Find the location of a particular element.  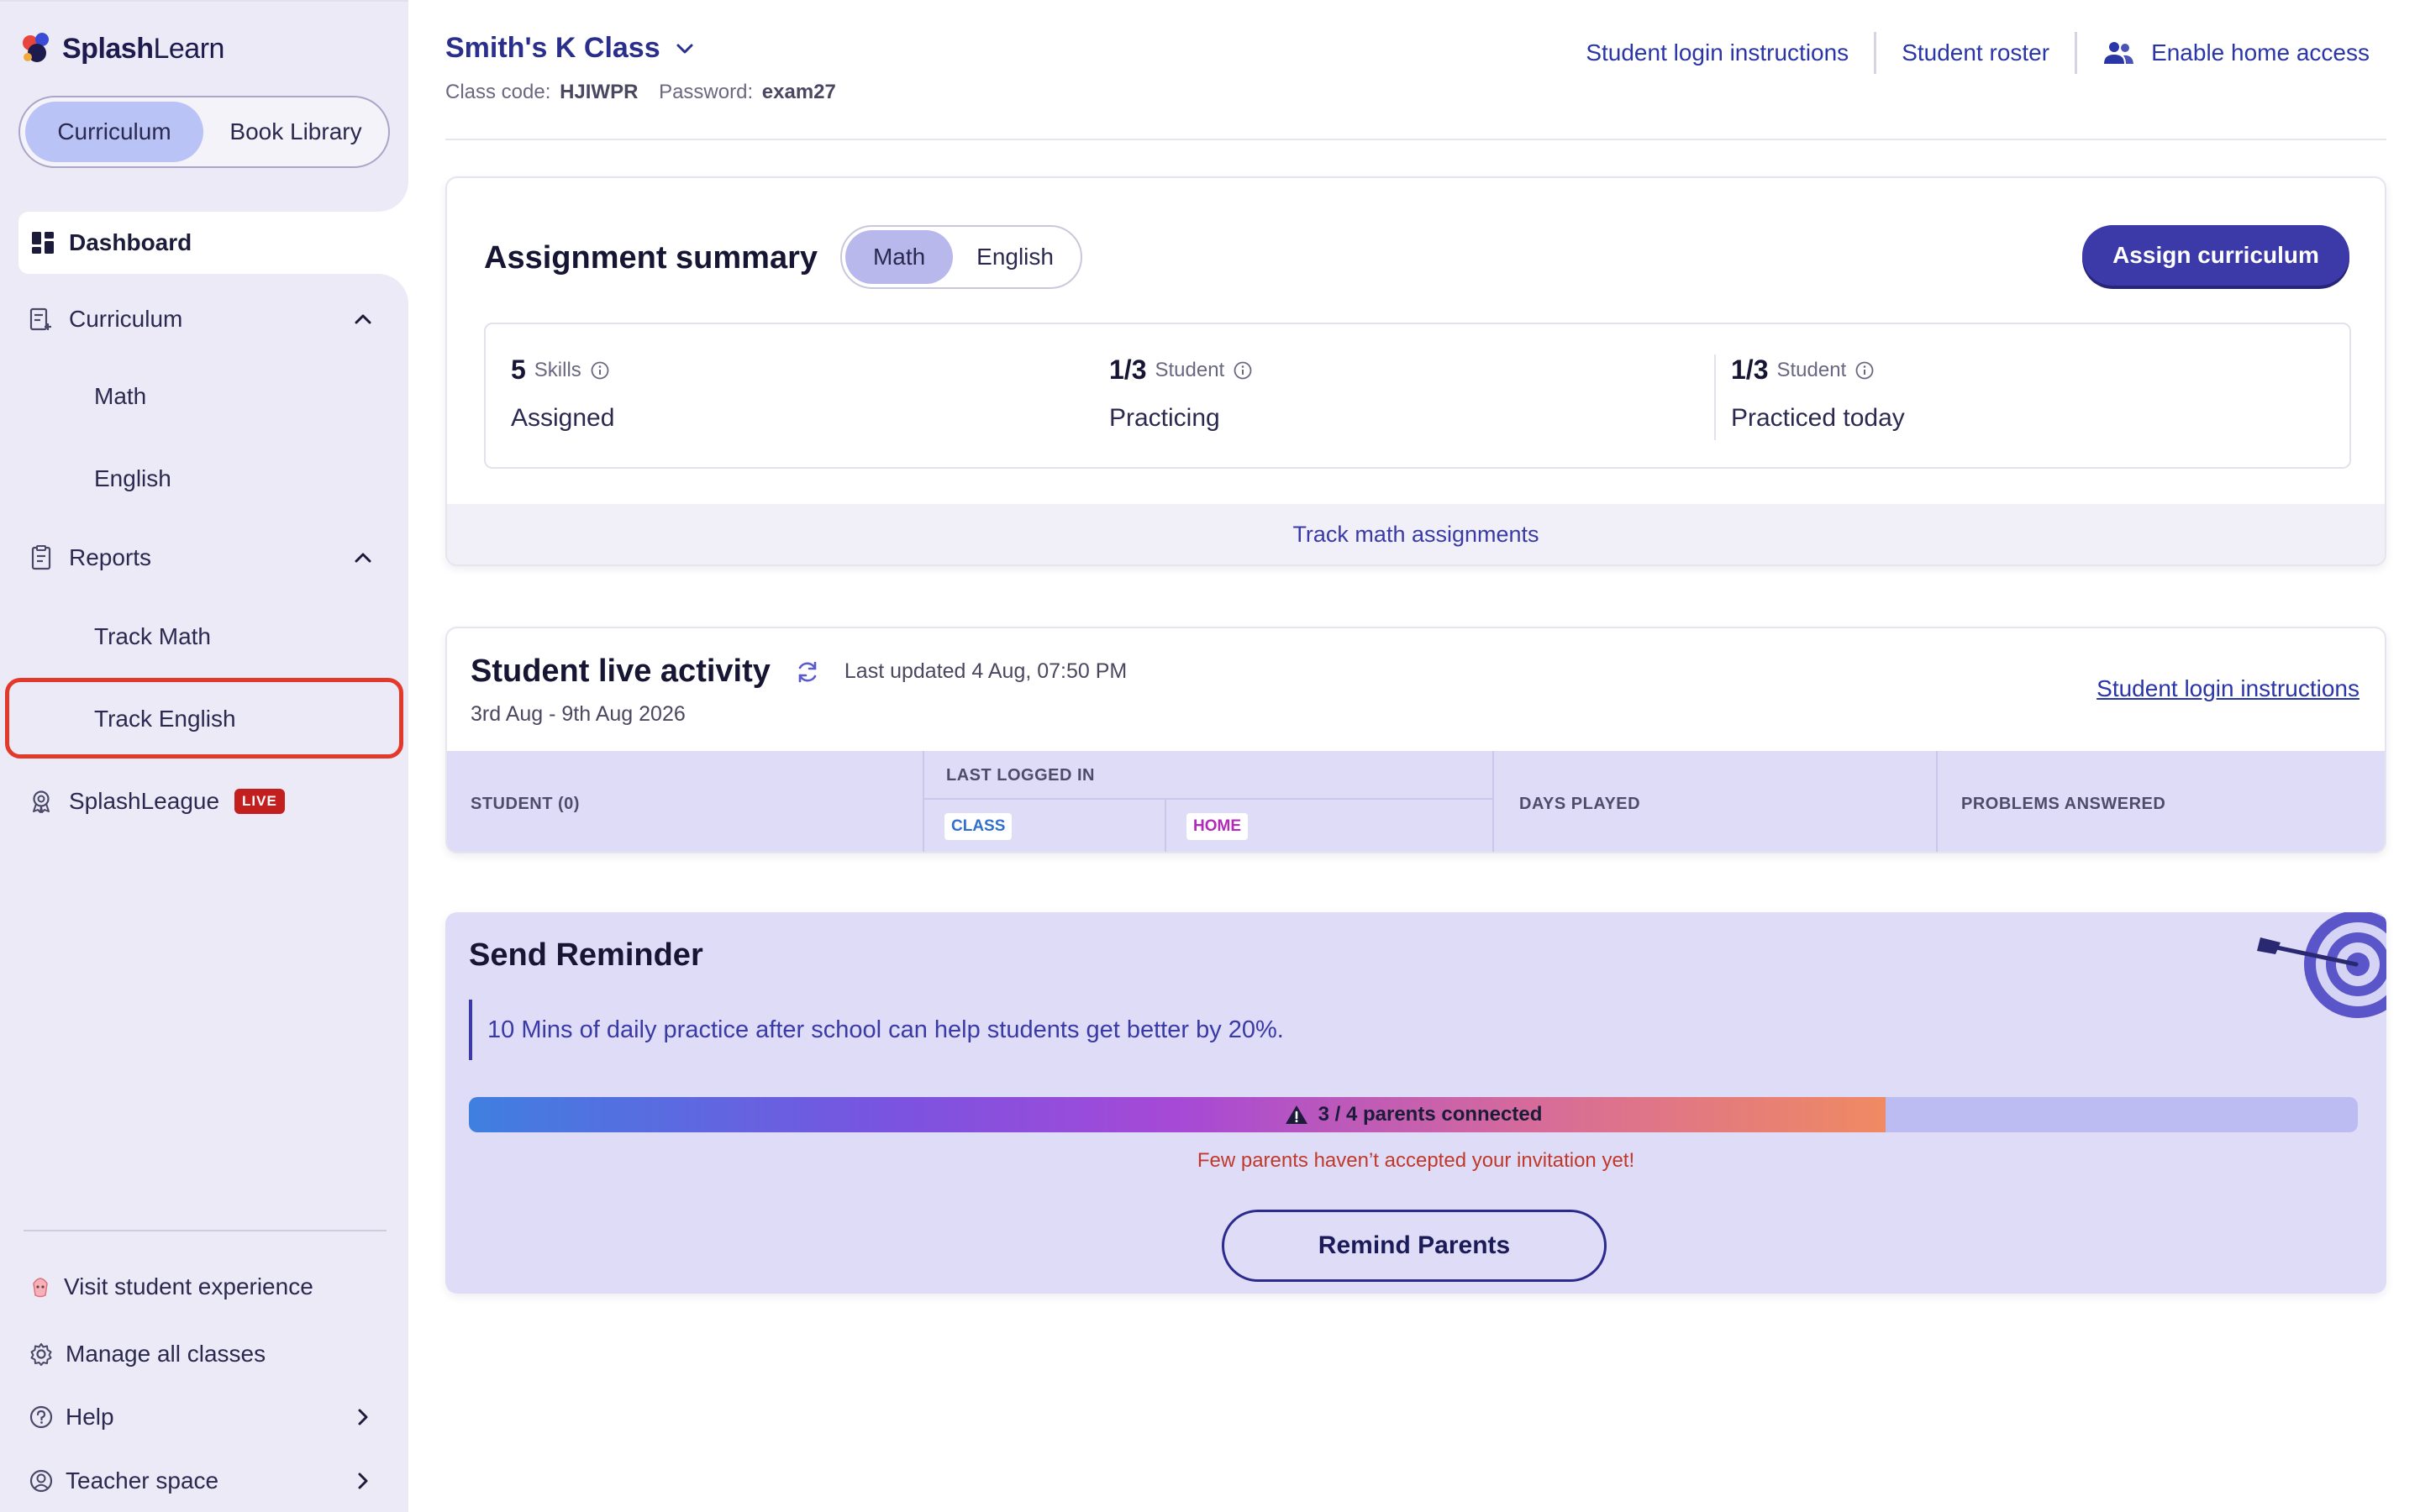

sidebar-footer-teacher-space: Teacher space is located at coordinates (207, 1481).